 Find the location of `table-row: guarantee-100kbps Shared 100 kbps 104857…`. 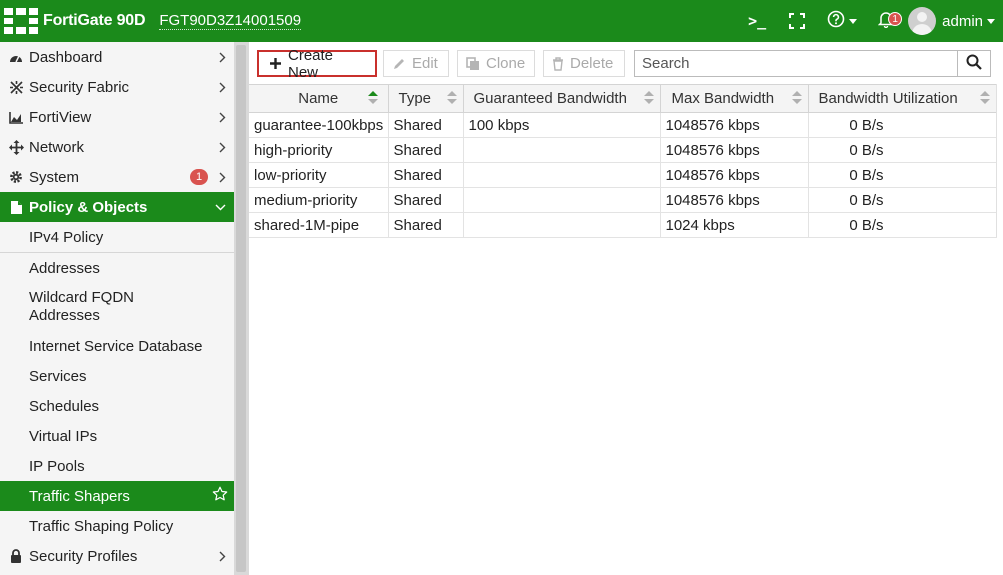

table-row: guarantee-100kbps Shared 100 kbps 104857… is located at coordinates (623, 125).